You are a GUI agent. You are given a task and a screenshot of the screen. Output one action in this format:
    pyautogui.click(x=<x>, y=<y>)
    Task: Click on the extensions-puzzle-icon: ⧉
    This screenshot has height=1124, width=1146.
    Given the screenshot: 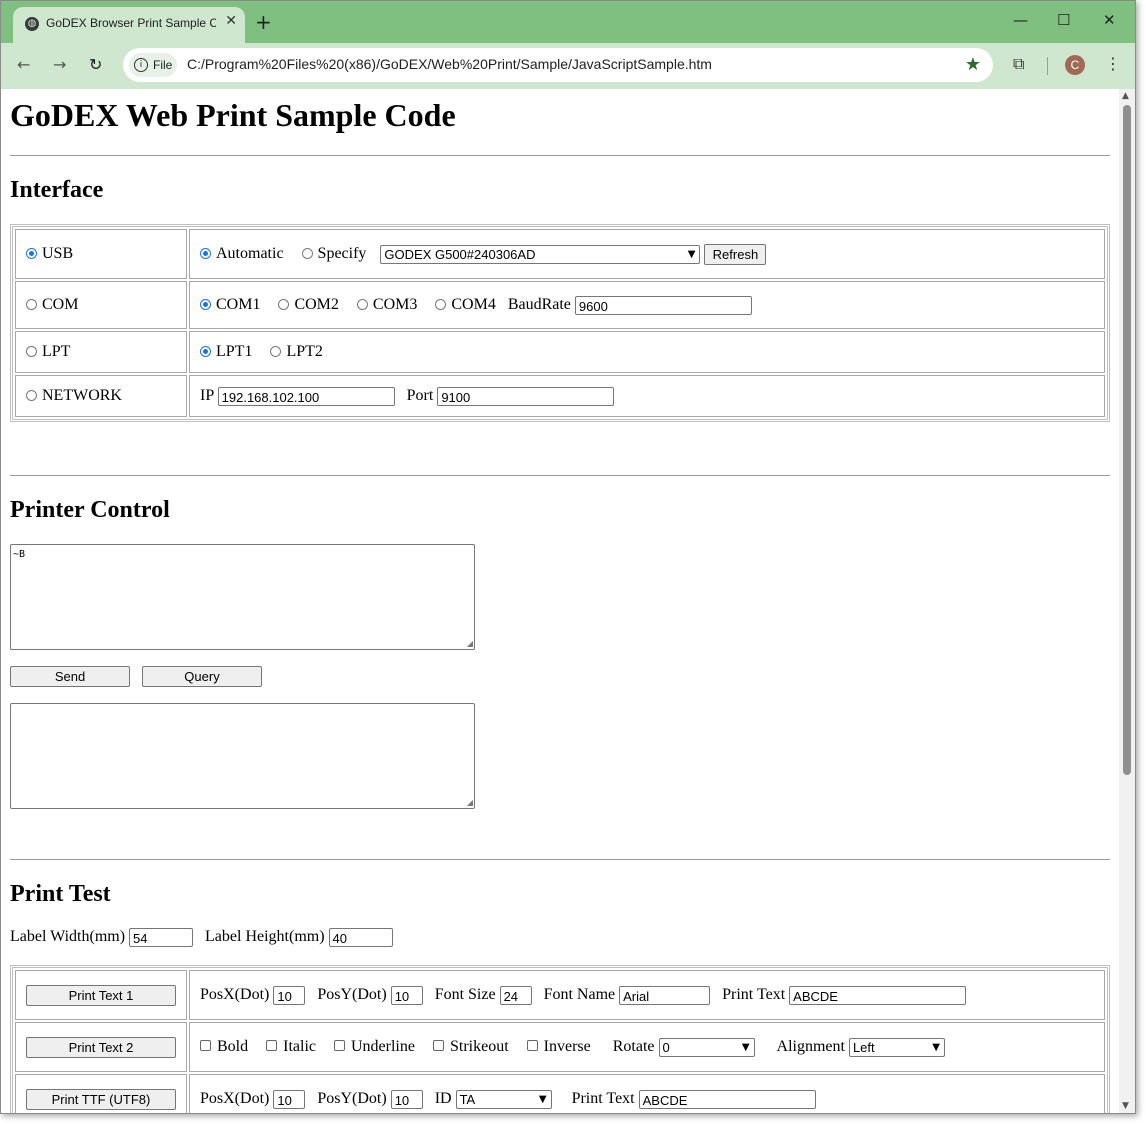 What is the action you would take?
    pyautogui.click(x=1018, y=64)
    